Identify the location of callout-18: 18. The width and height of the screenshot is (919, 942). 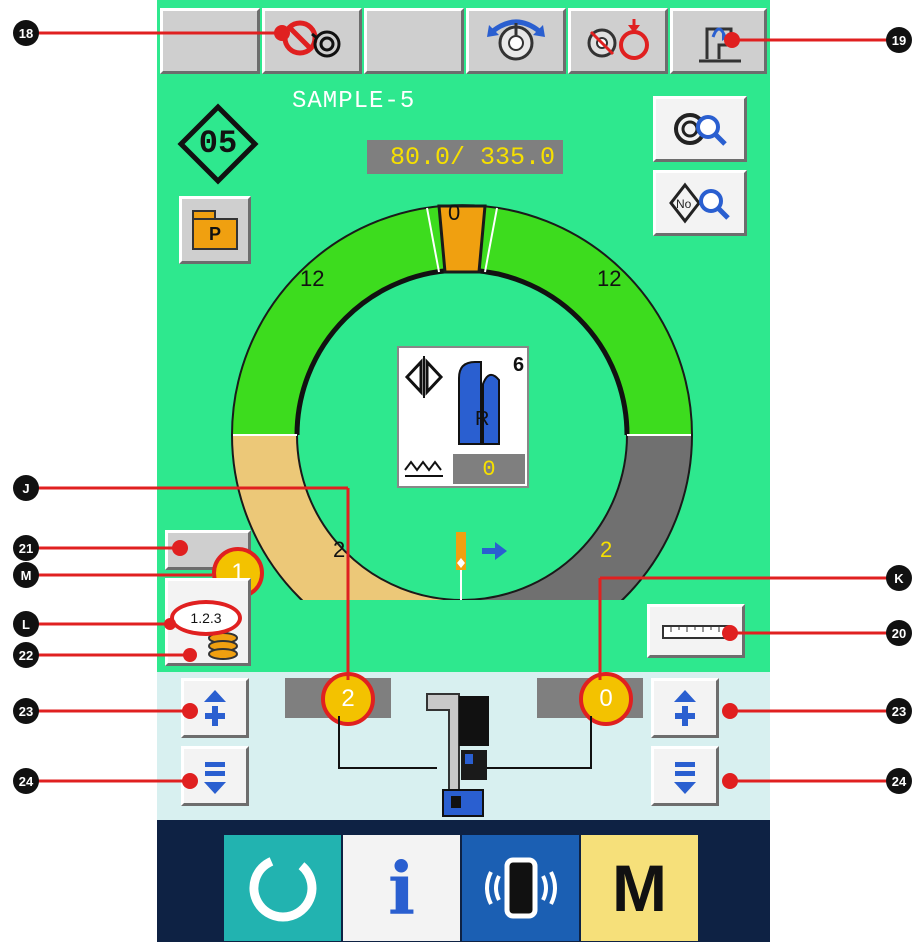
(26, 33).